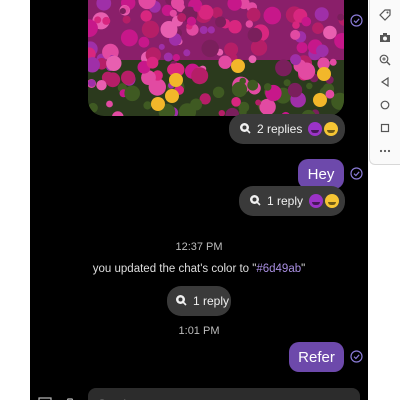 The image size is (400, 400). I want to click on gallery-icon, so click(45, 397).